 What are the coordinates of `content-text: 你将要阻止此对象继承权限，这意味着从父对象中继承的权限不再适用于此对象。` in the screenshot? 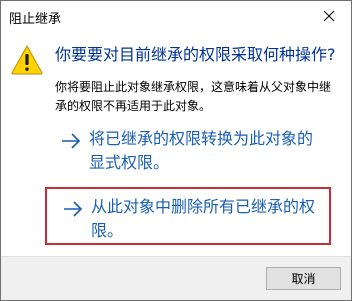 It's located at (193, 96).